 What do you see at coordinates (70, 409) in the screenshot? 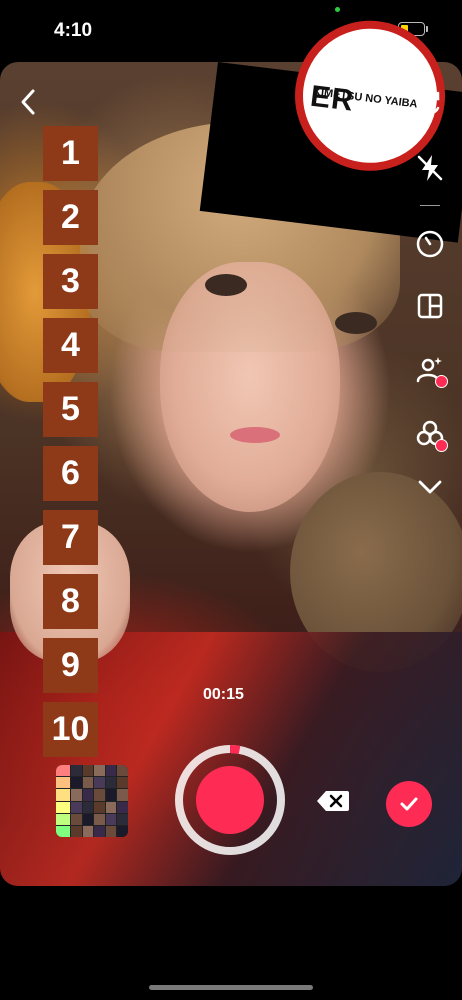
I see `rank-item-5: 5` at bounding box center [70, 409].